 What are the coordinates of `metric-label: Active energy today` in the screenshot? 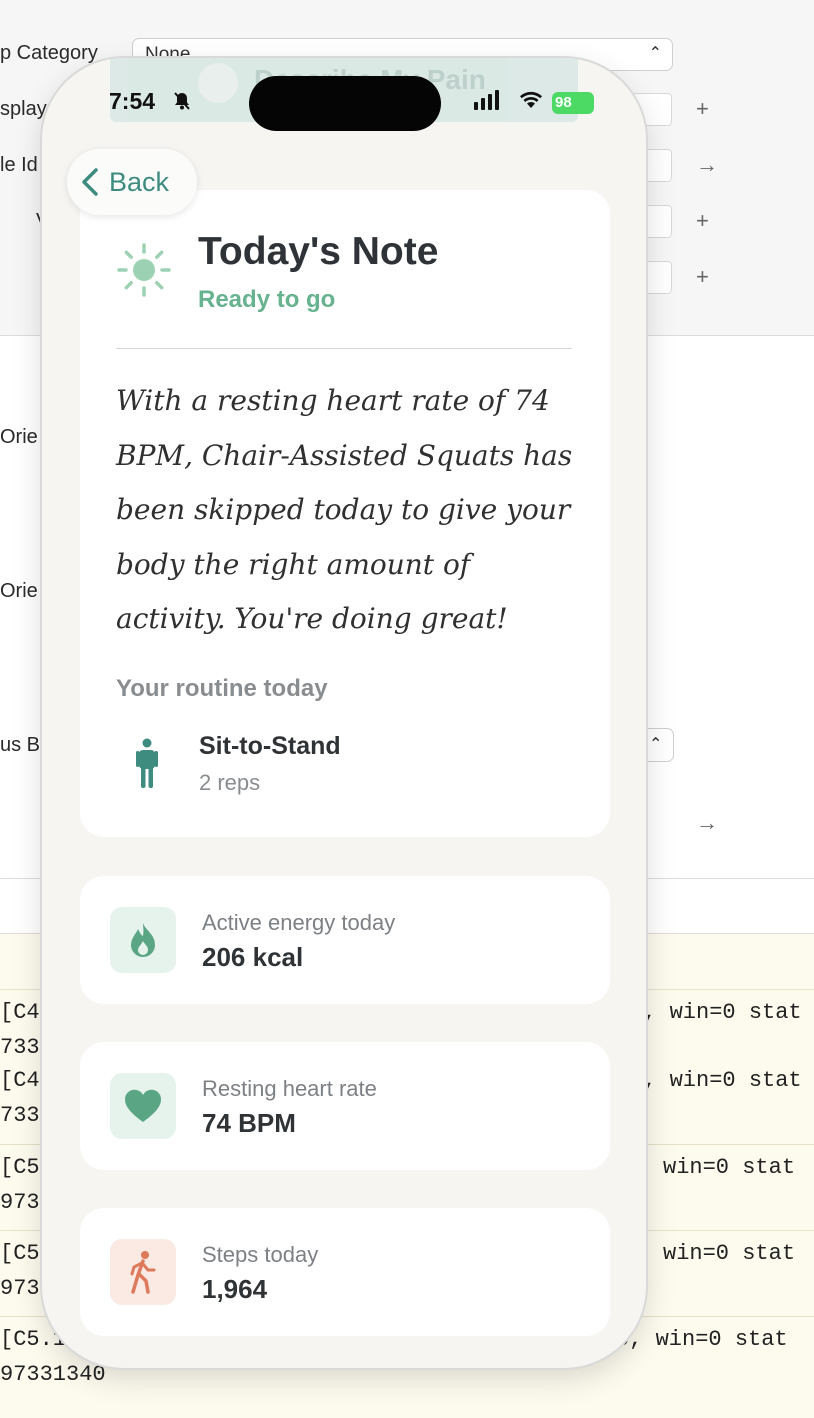 It's located at (299, 922).